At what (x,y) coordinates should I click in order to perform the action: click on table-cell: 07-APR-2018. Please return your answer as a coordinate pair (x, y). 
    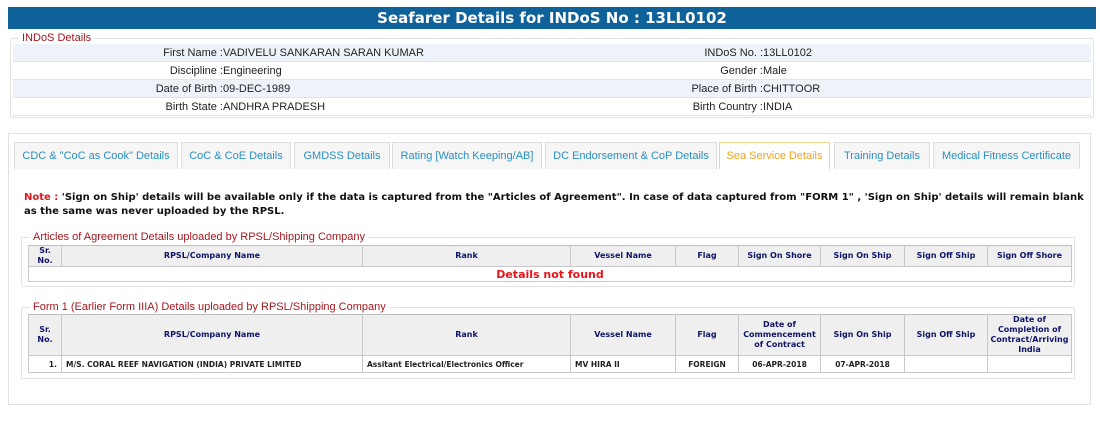
    Looking at the image, I should click on (862, 364).